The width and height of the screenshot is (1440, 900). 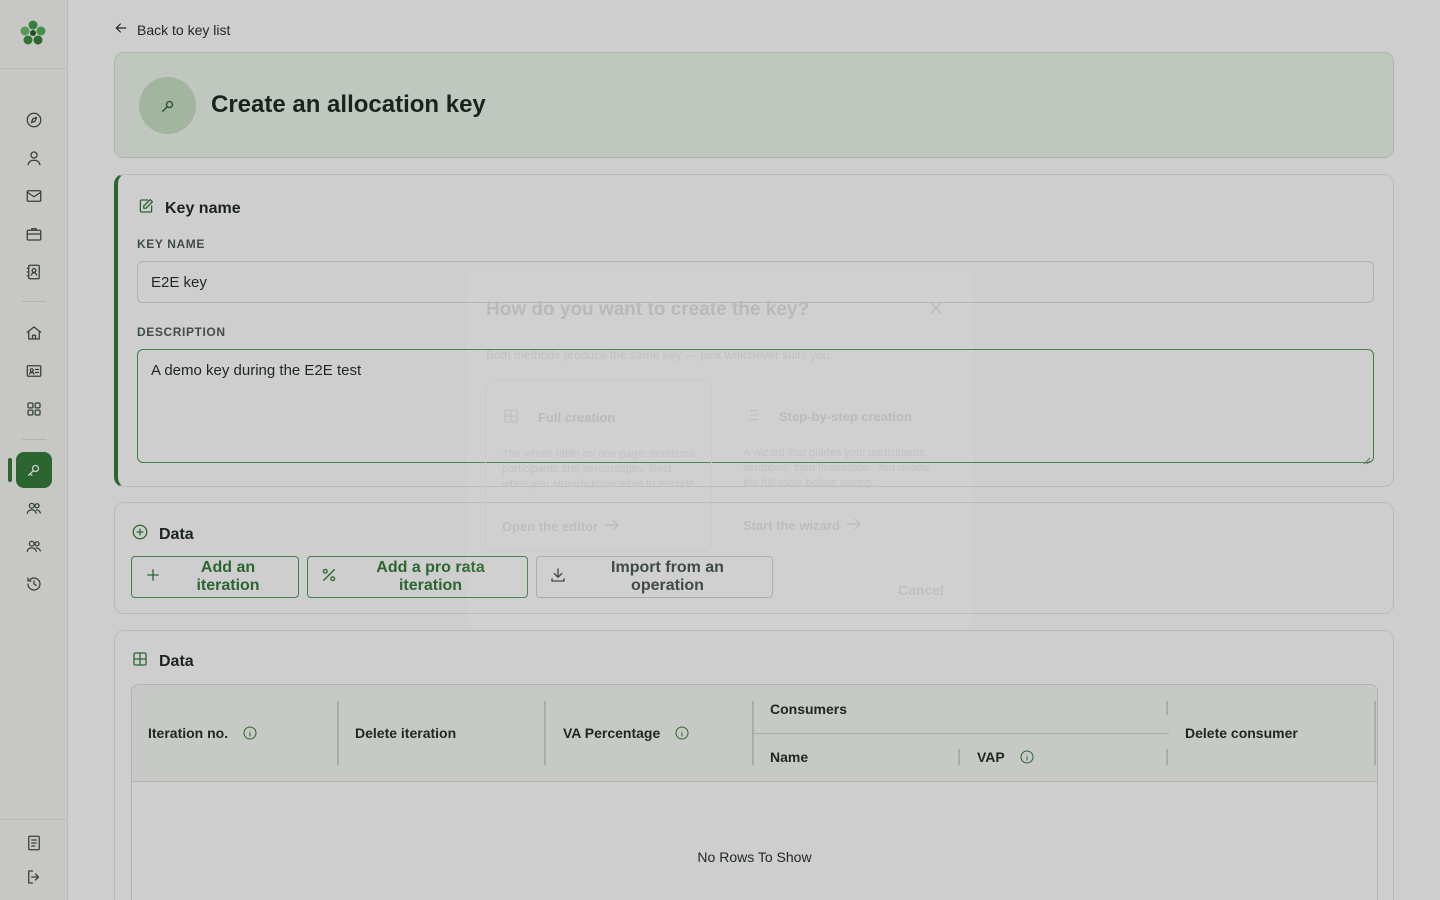 I want to click on dialog-title: How do you want to create the key?, so click(x=648, y=309).